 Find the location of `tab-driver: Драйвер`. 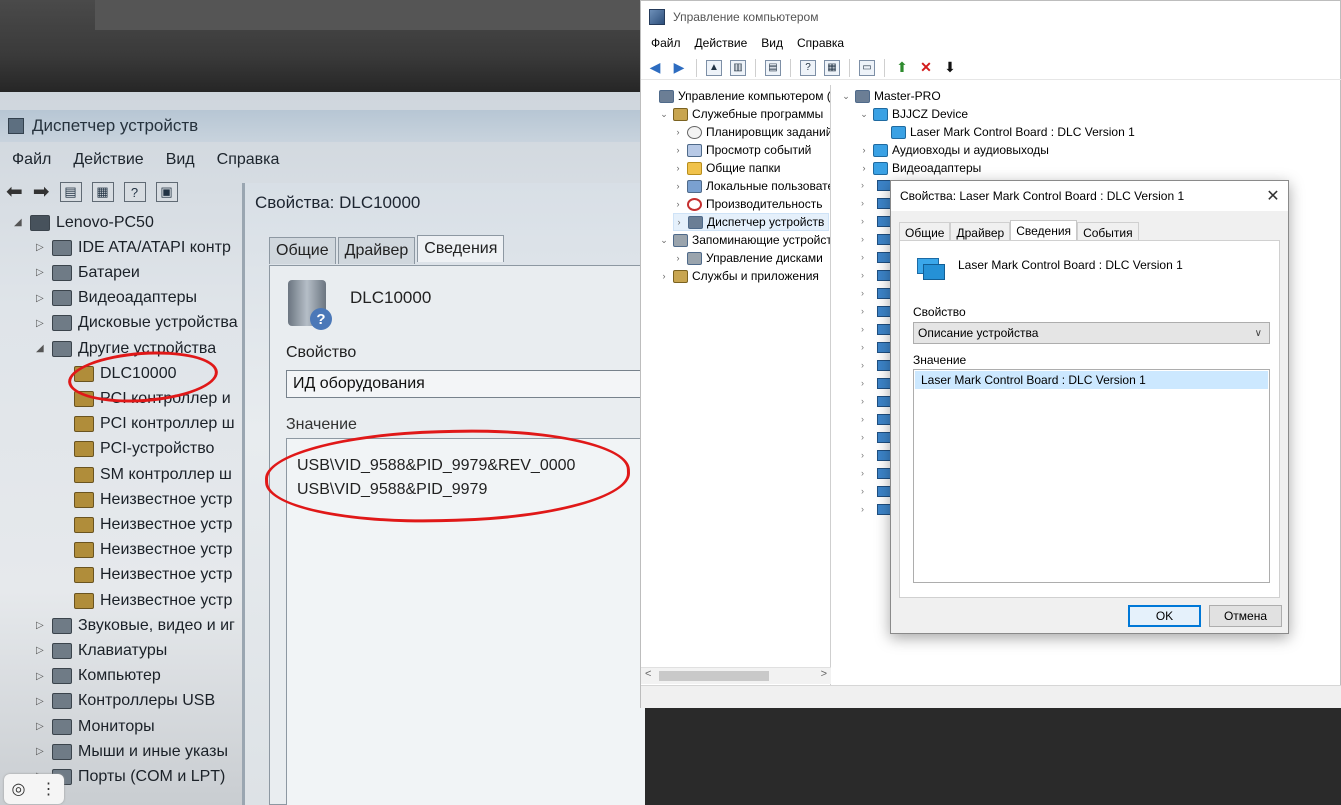

tab-driver: Драйвер is located at coordinates (980, 231).